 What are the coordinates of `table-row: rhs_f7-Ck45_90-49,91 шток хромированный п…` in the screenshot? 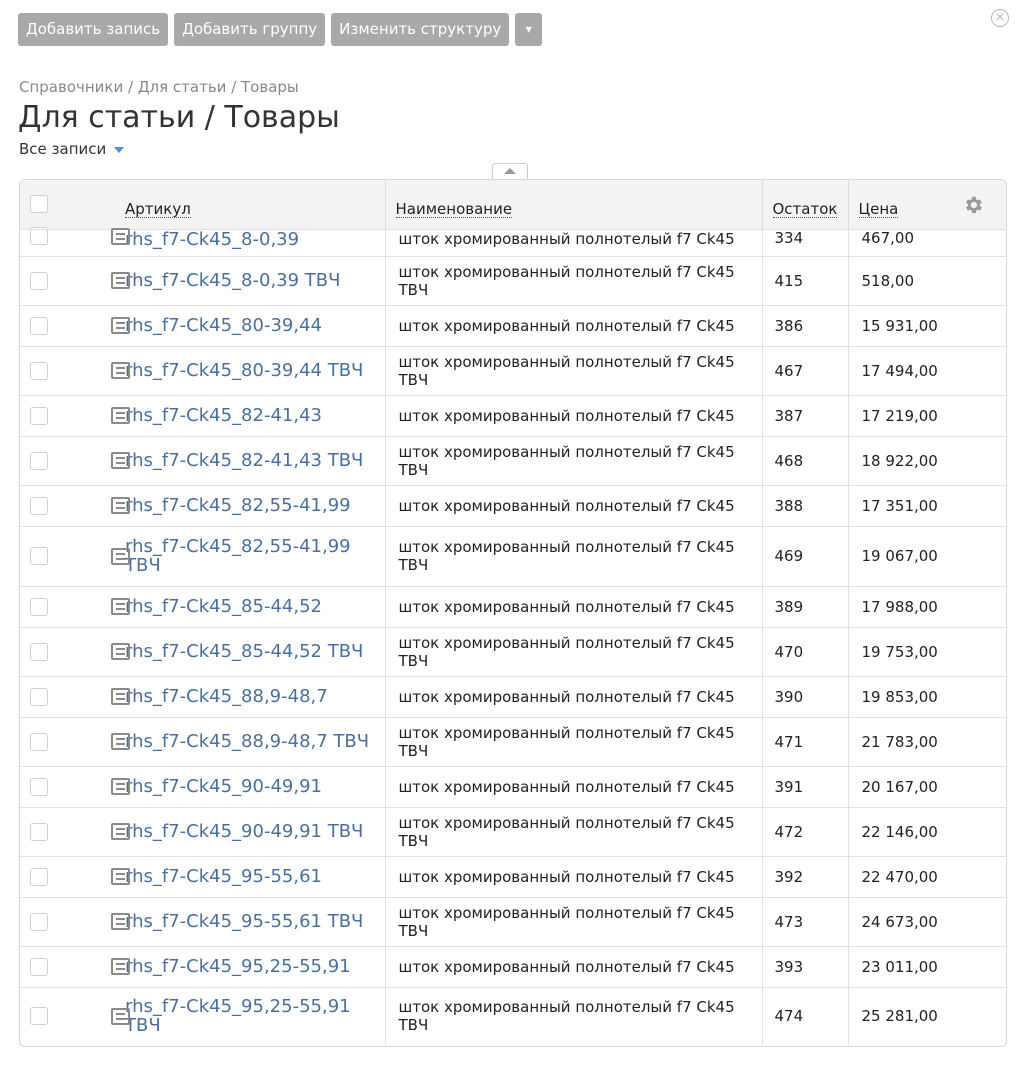 It's located at (513, 786).